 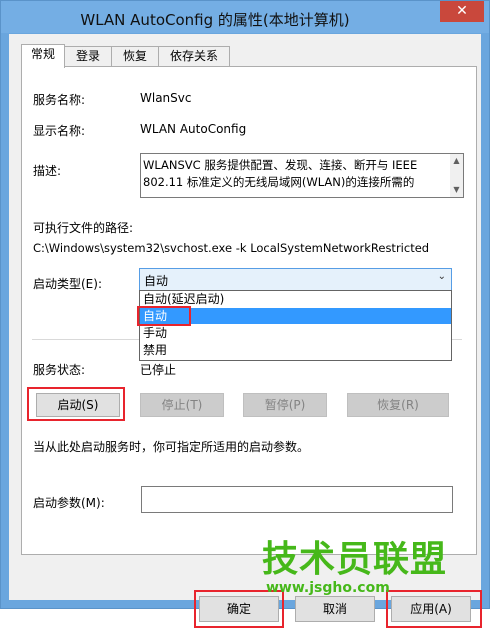 What do you see at coordinates (335, 609) in the screenshot?
I see `cancel-button: 取消` at bounding box center [335, 609].